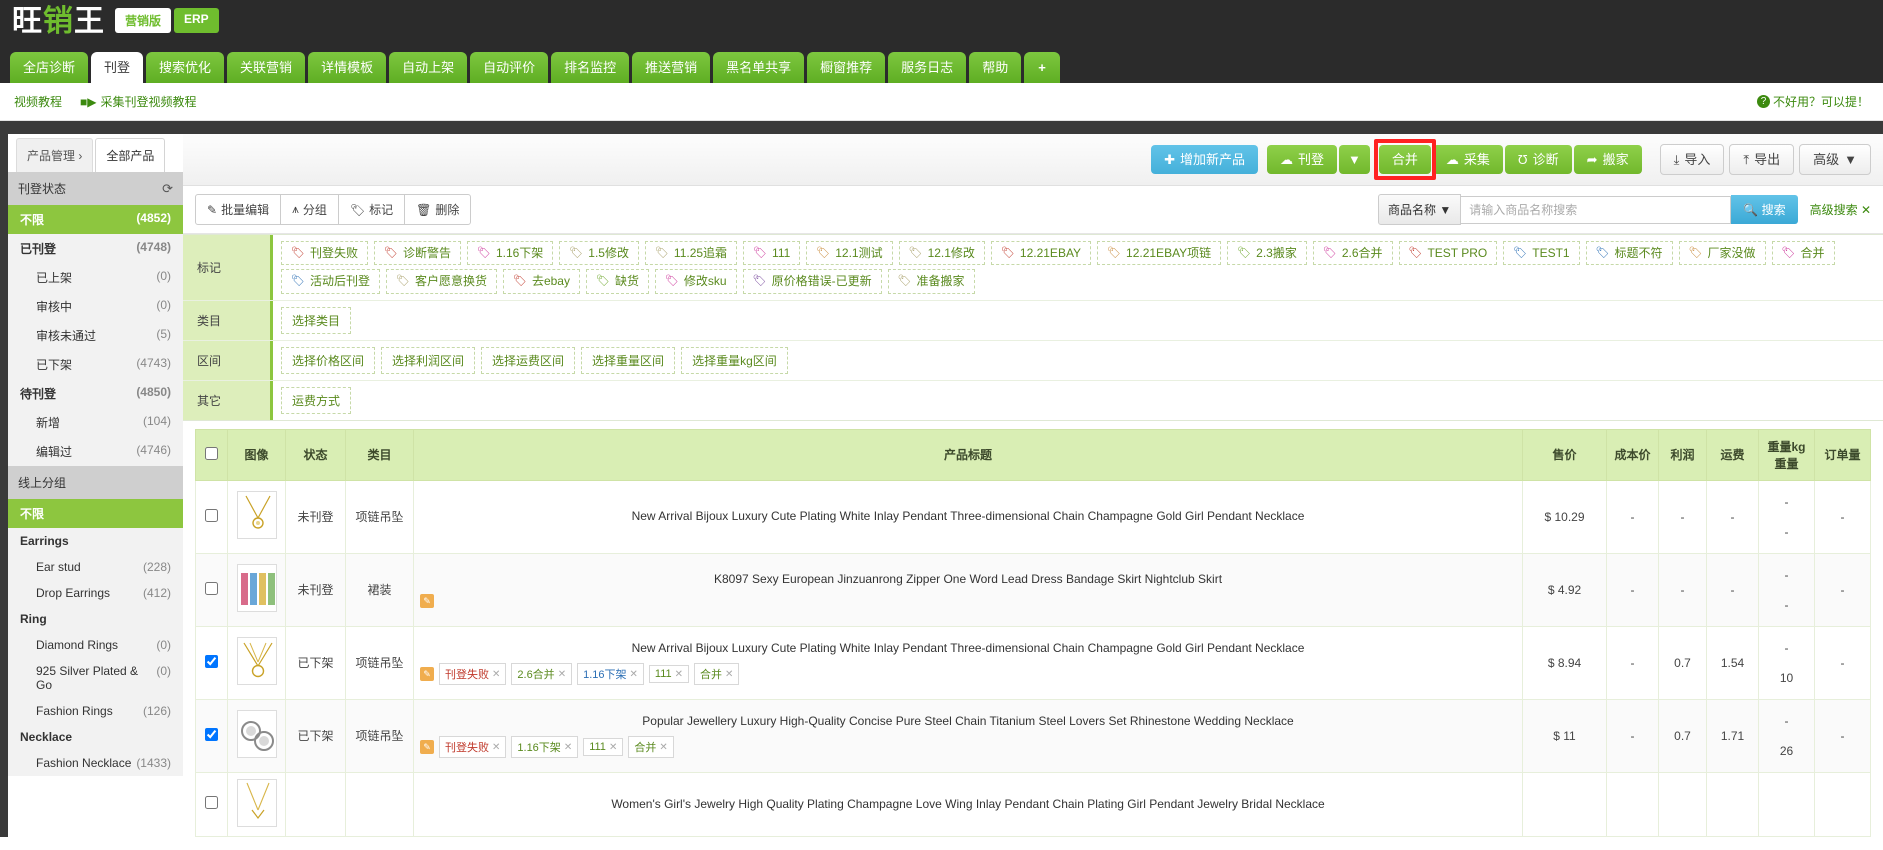  Describe the element at coordinates (599, 253) in the screenshot. I see `mark-tag-r1-3: 🏷 1.5修改` at that location.